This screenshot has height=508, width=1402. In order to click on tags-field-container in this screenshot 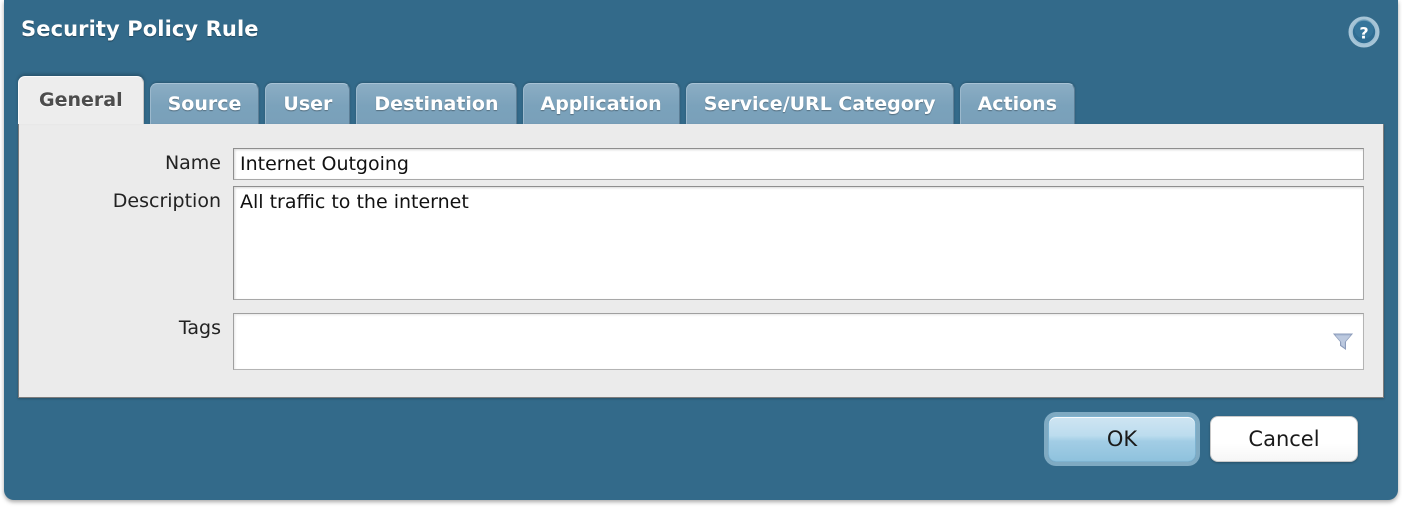, I will do `click(798, 341)`.